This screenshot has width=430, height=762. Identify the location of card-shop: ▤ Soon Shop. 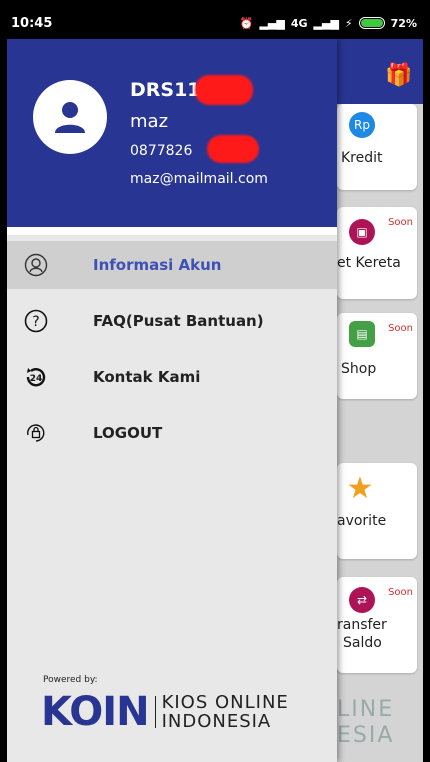
(377, 356).